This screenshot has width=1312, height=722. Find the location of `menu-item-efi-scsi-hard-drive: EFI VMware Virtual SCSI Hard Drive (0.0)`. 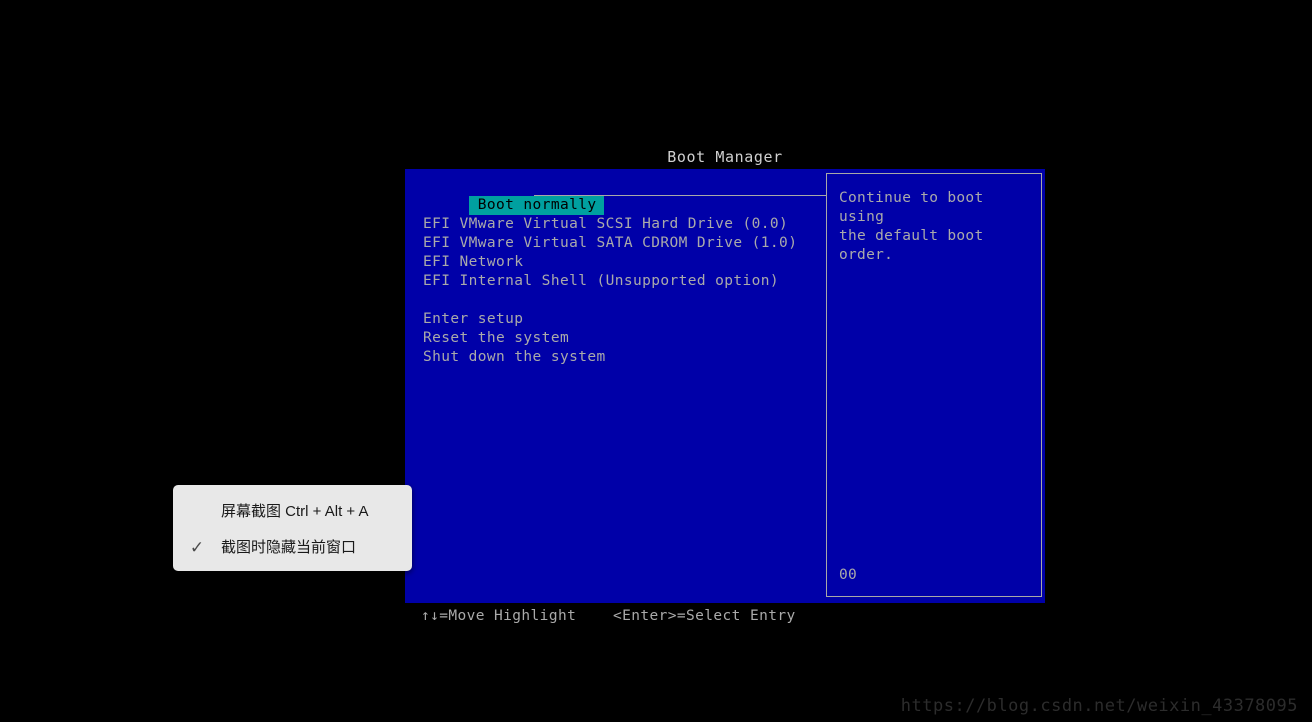

menu-item-efi-scsi-hard-drive: EFI VMware Virtual SCSI Hard Drive (0.0) is located at coordinates (620, 224).